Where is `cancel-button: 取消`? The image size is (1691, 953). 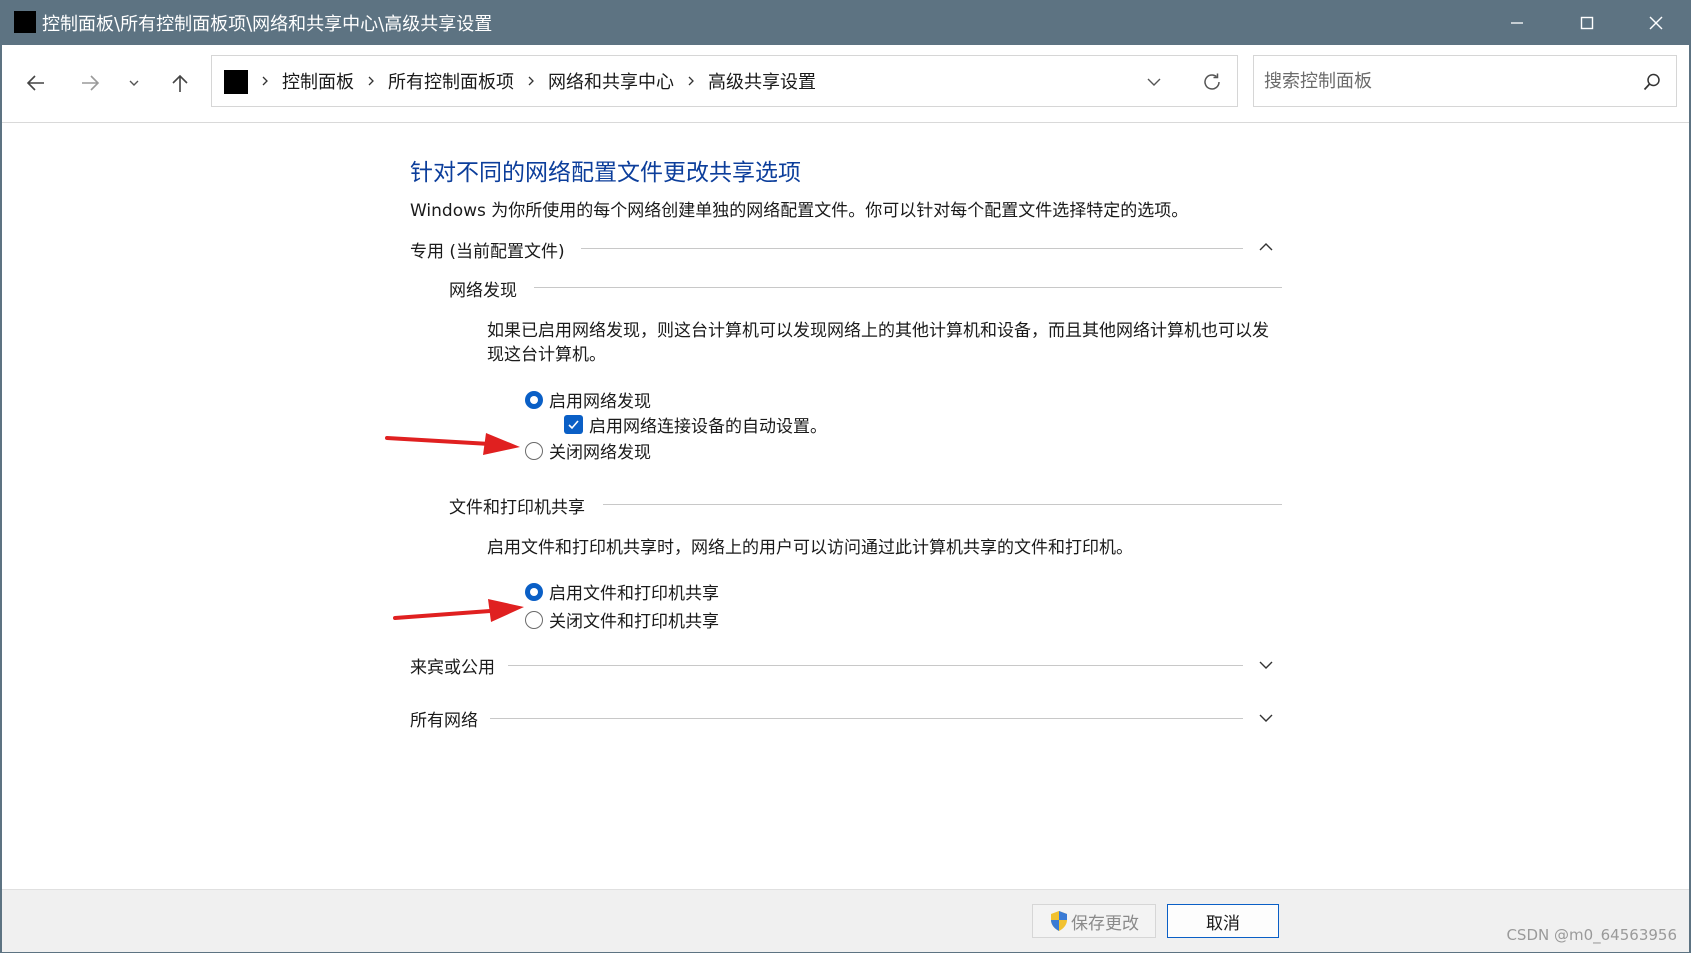 cancel-button: 取消 is located at coordinates (1223, 921).